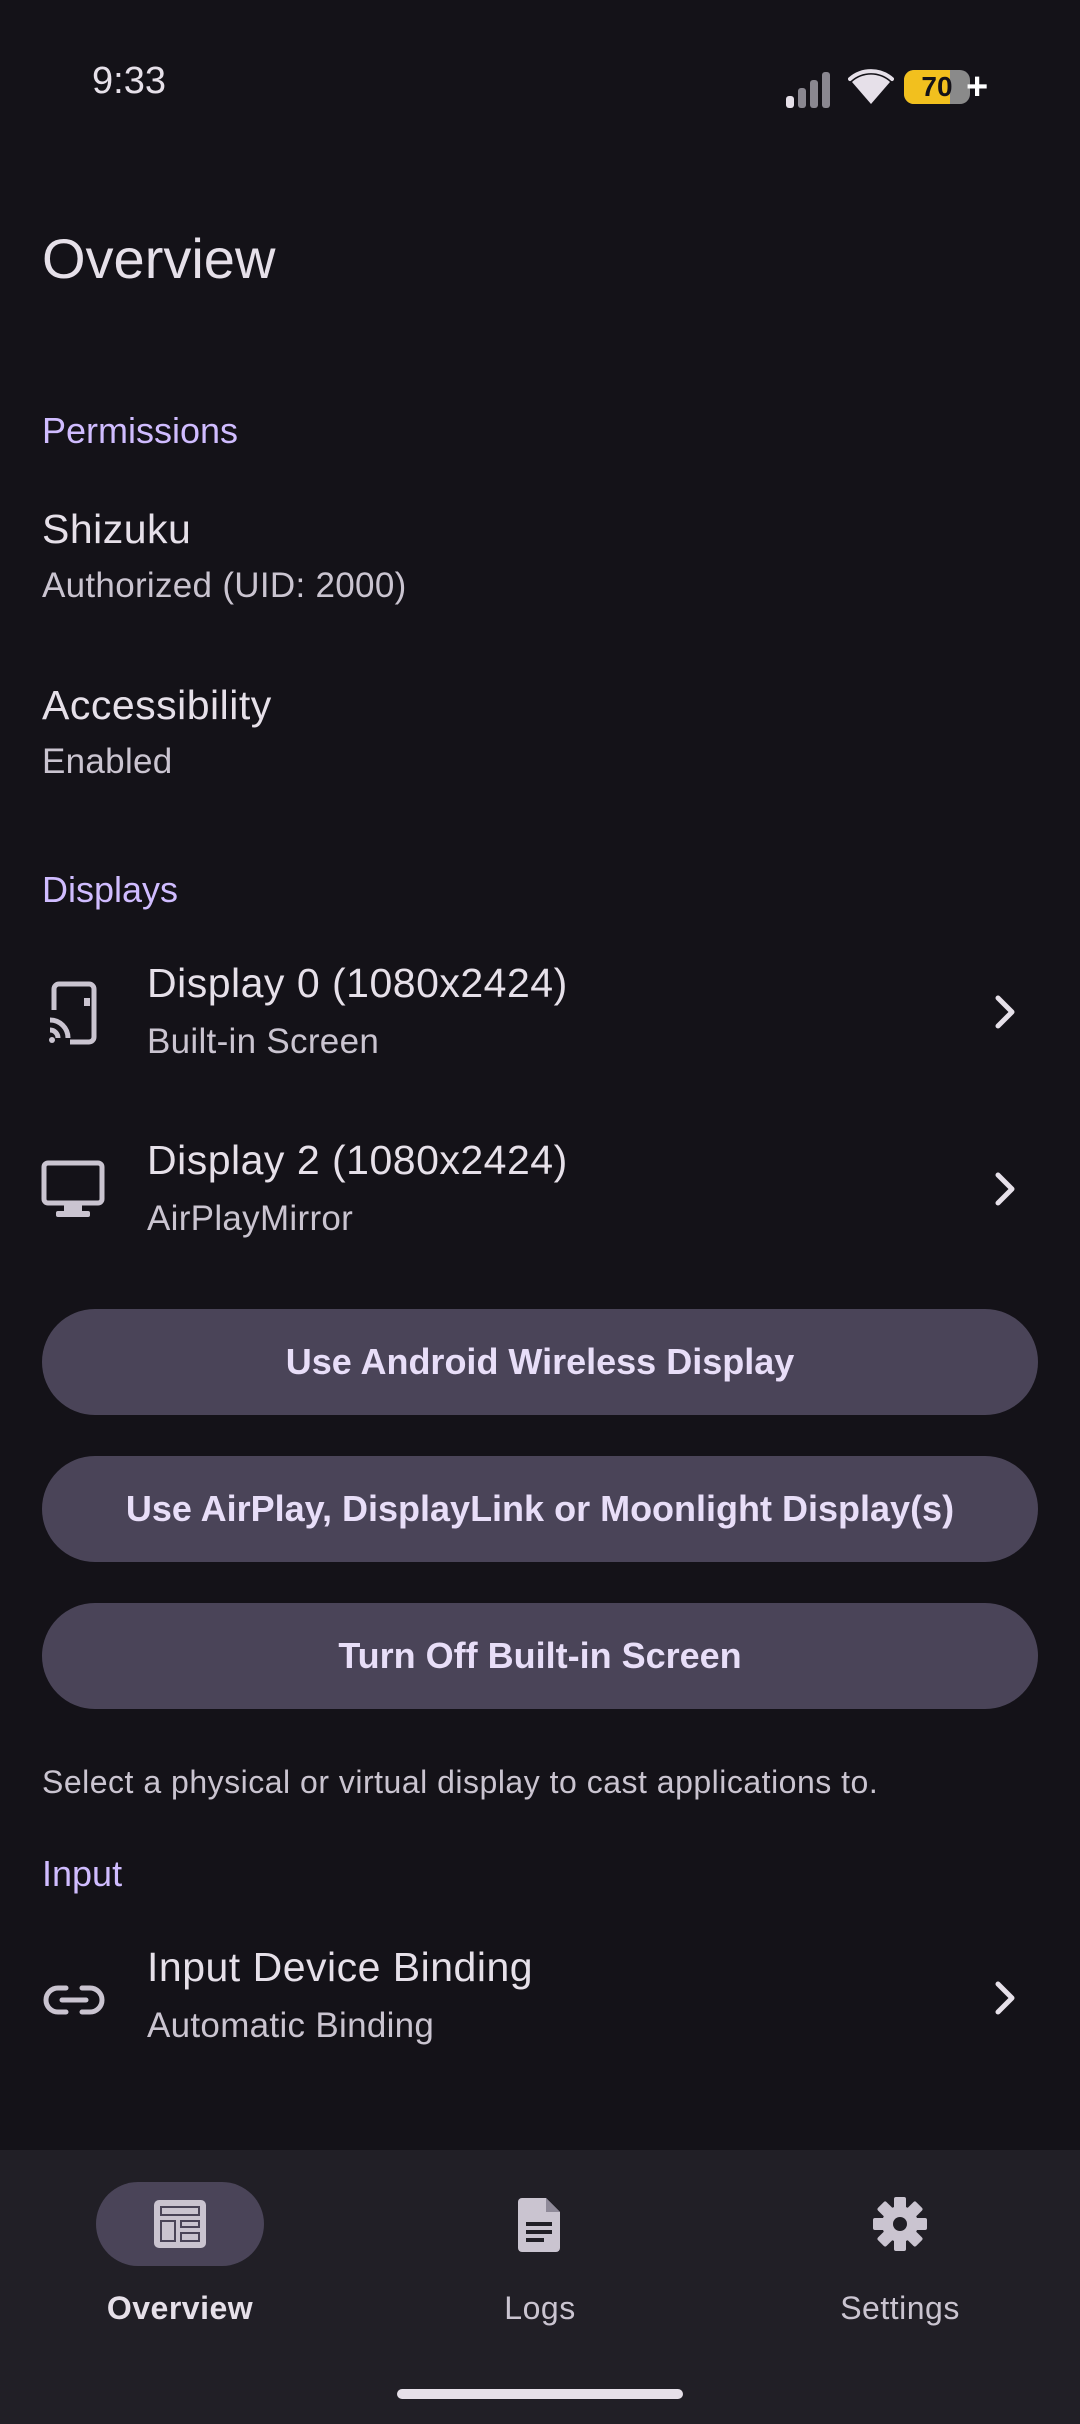  I want to click on nav-item-logs: Logs, so click(540, 2265).